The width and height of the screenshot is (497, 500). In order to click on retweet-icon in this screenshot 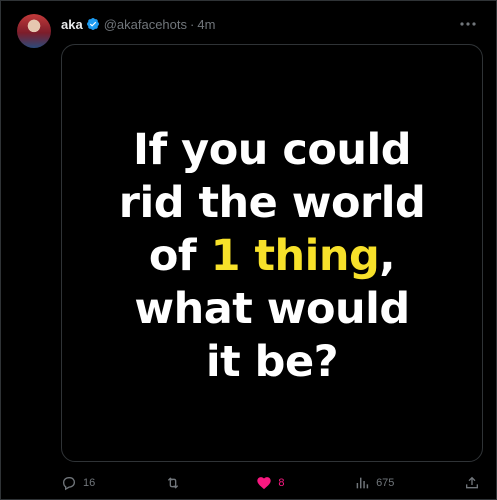, I will do `click(173, 483)`.